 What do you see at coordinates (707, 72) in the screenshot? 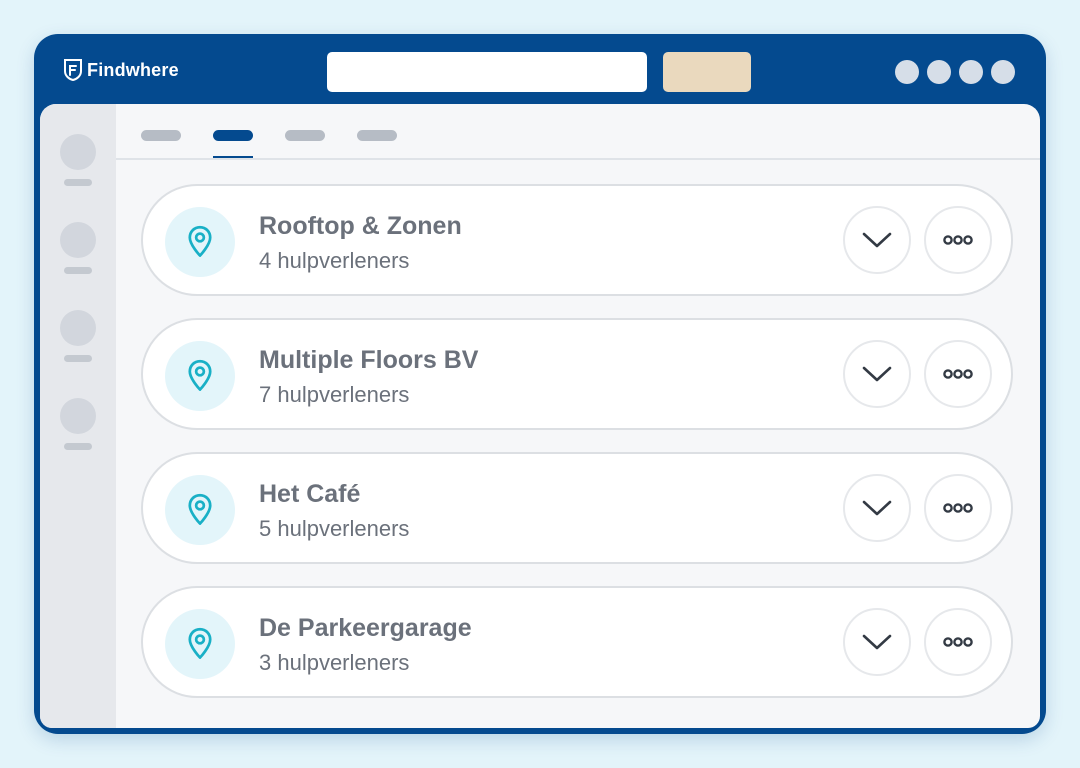
I see `search-button` at bounding box center [707, 72].